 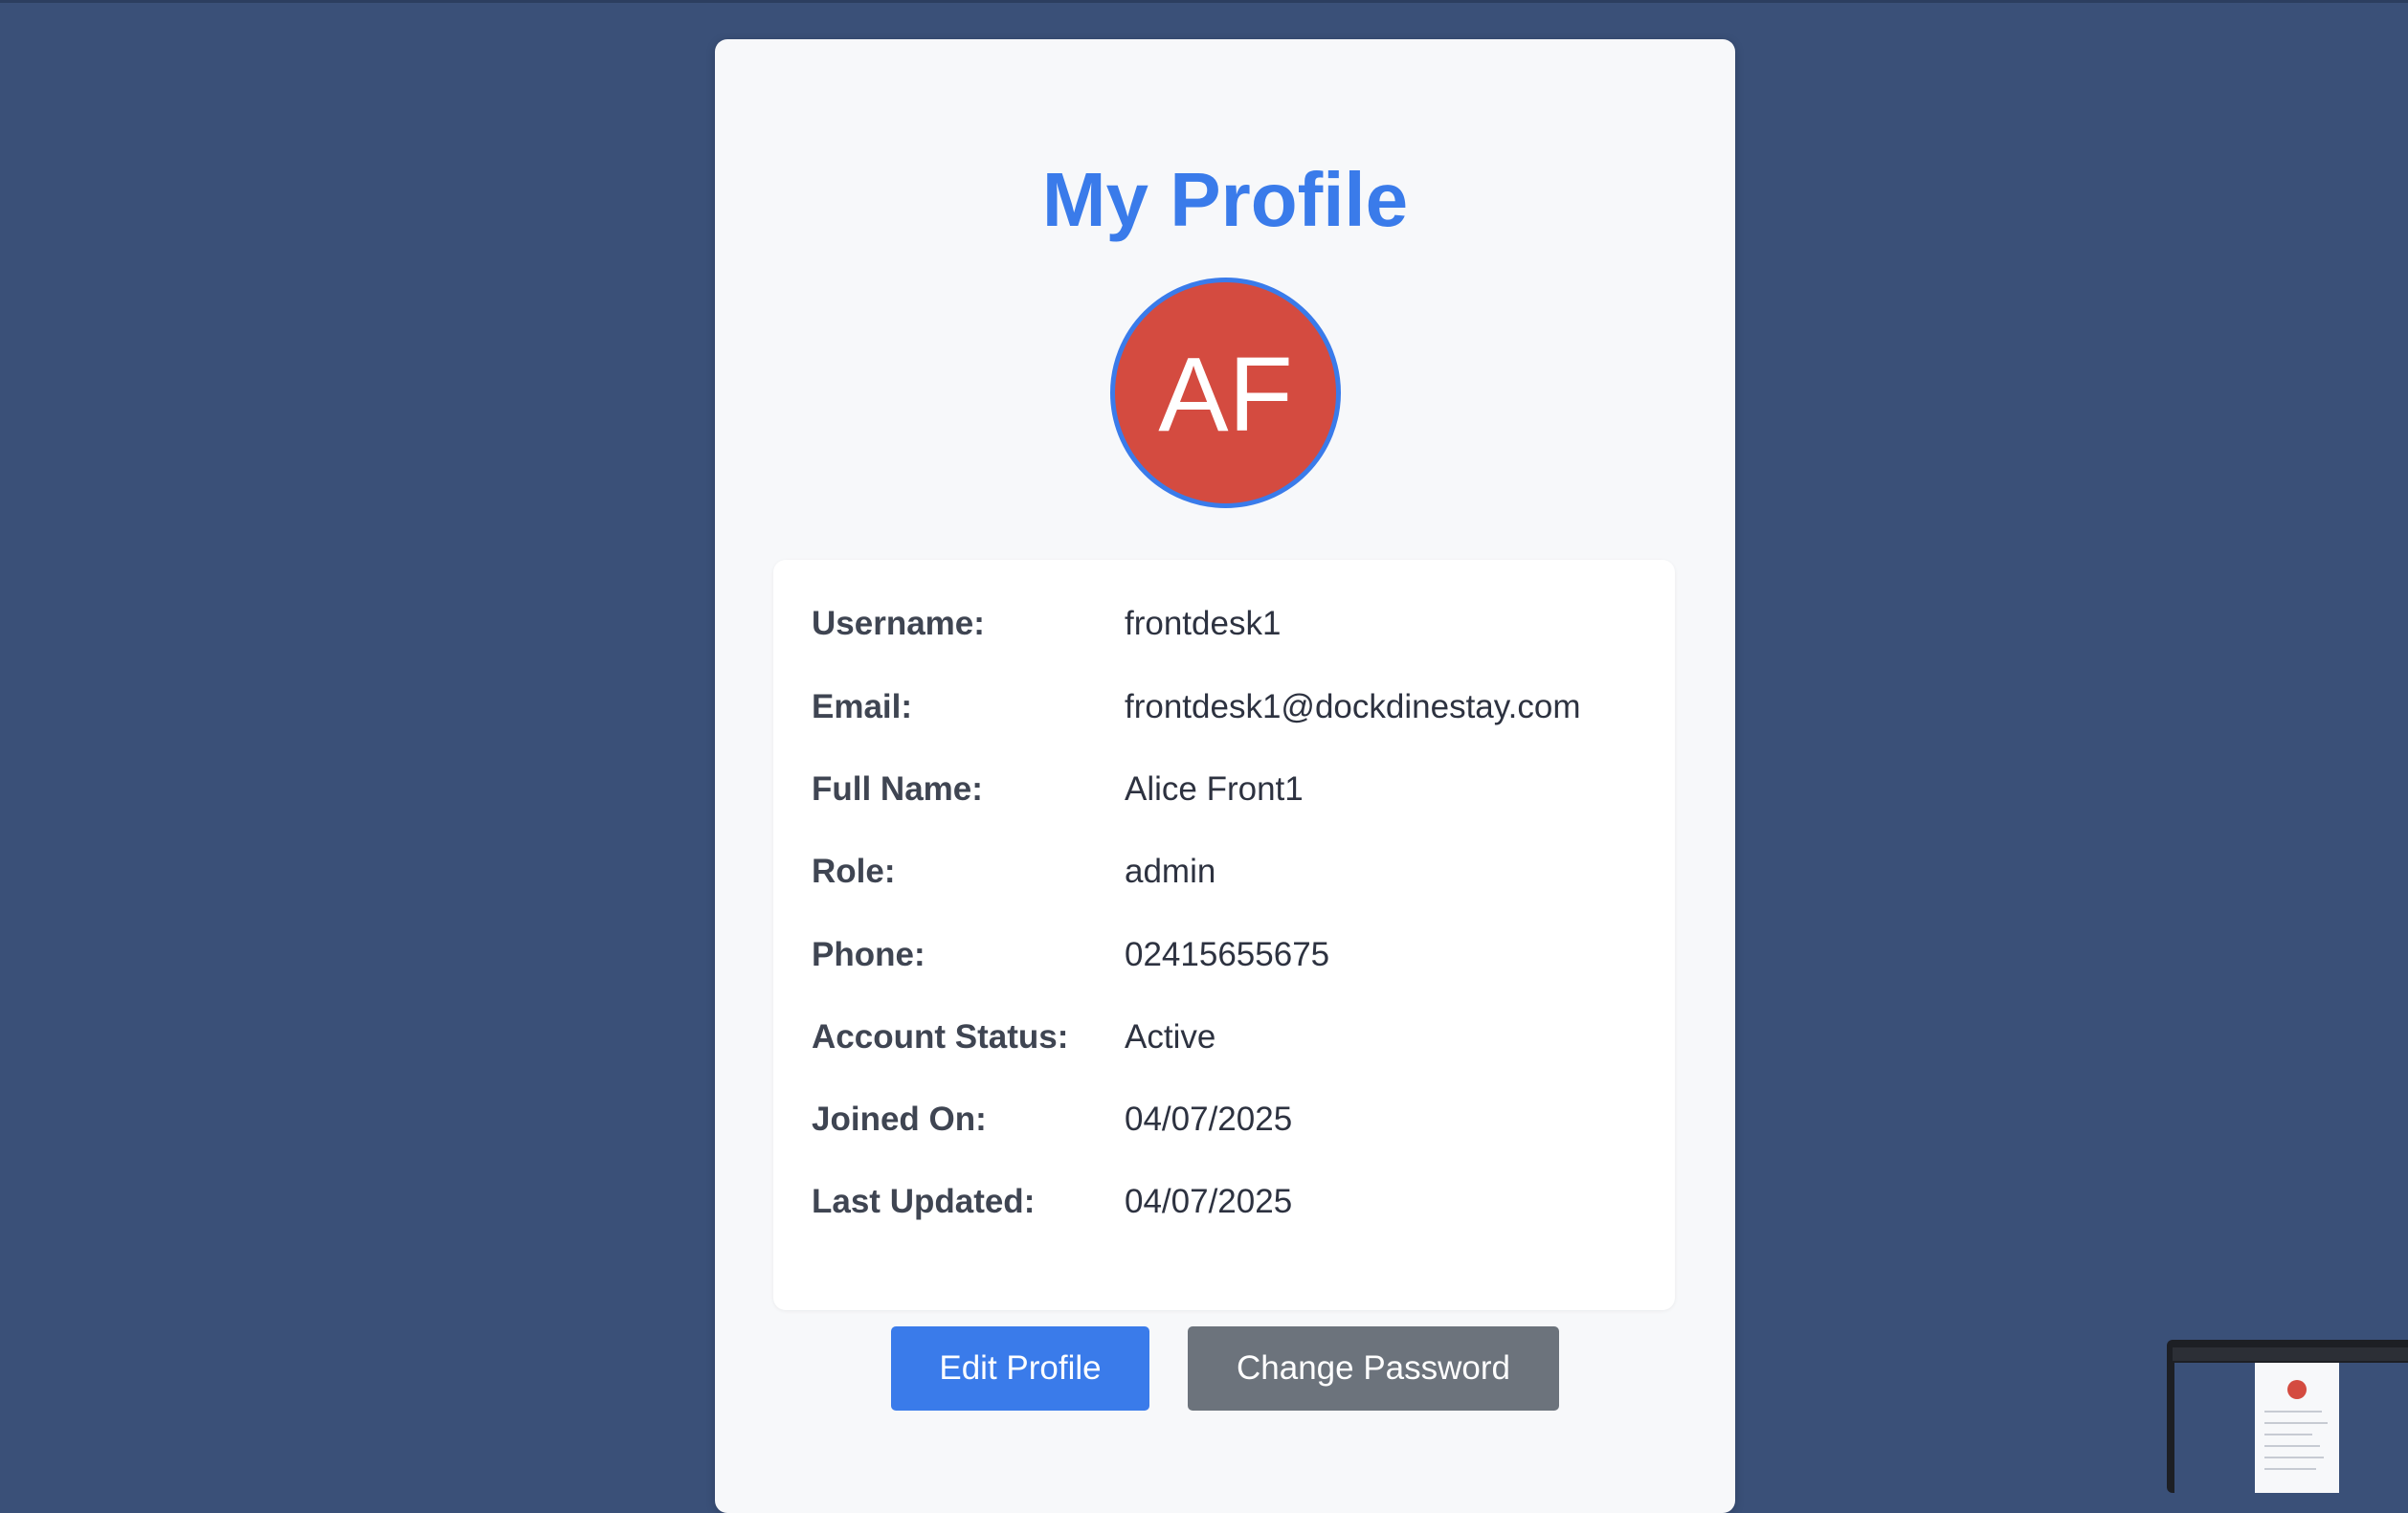 What do you see at coordinates (862, 707) in the screenshot?
I see `email-label: Email:` at bounding box center [862, 707].